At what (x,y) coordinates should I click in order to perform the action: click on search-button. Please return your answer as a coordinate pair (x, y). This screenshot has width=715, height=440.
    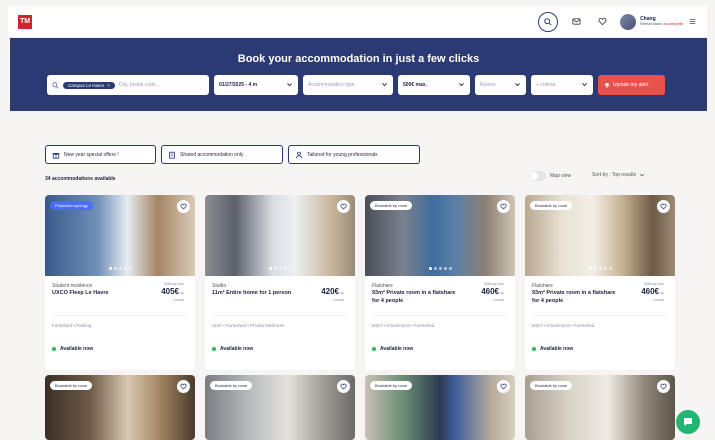
    Looking at the image, I should click on (548, 21).